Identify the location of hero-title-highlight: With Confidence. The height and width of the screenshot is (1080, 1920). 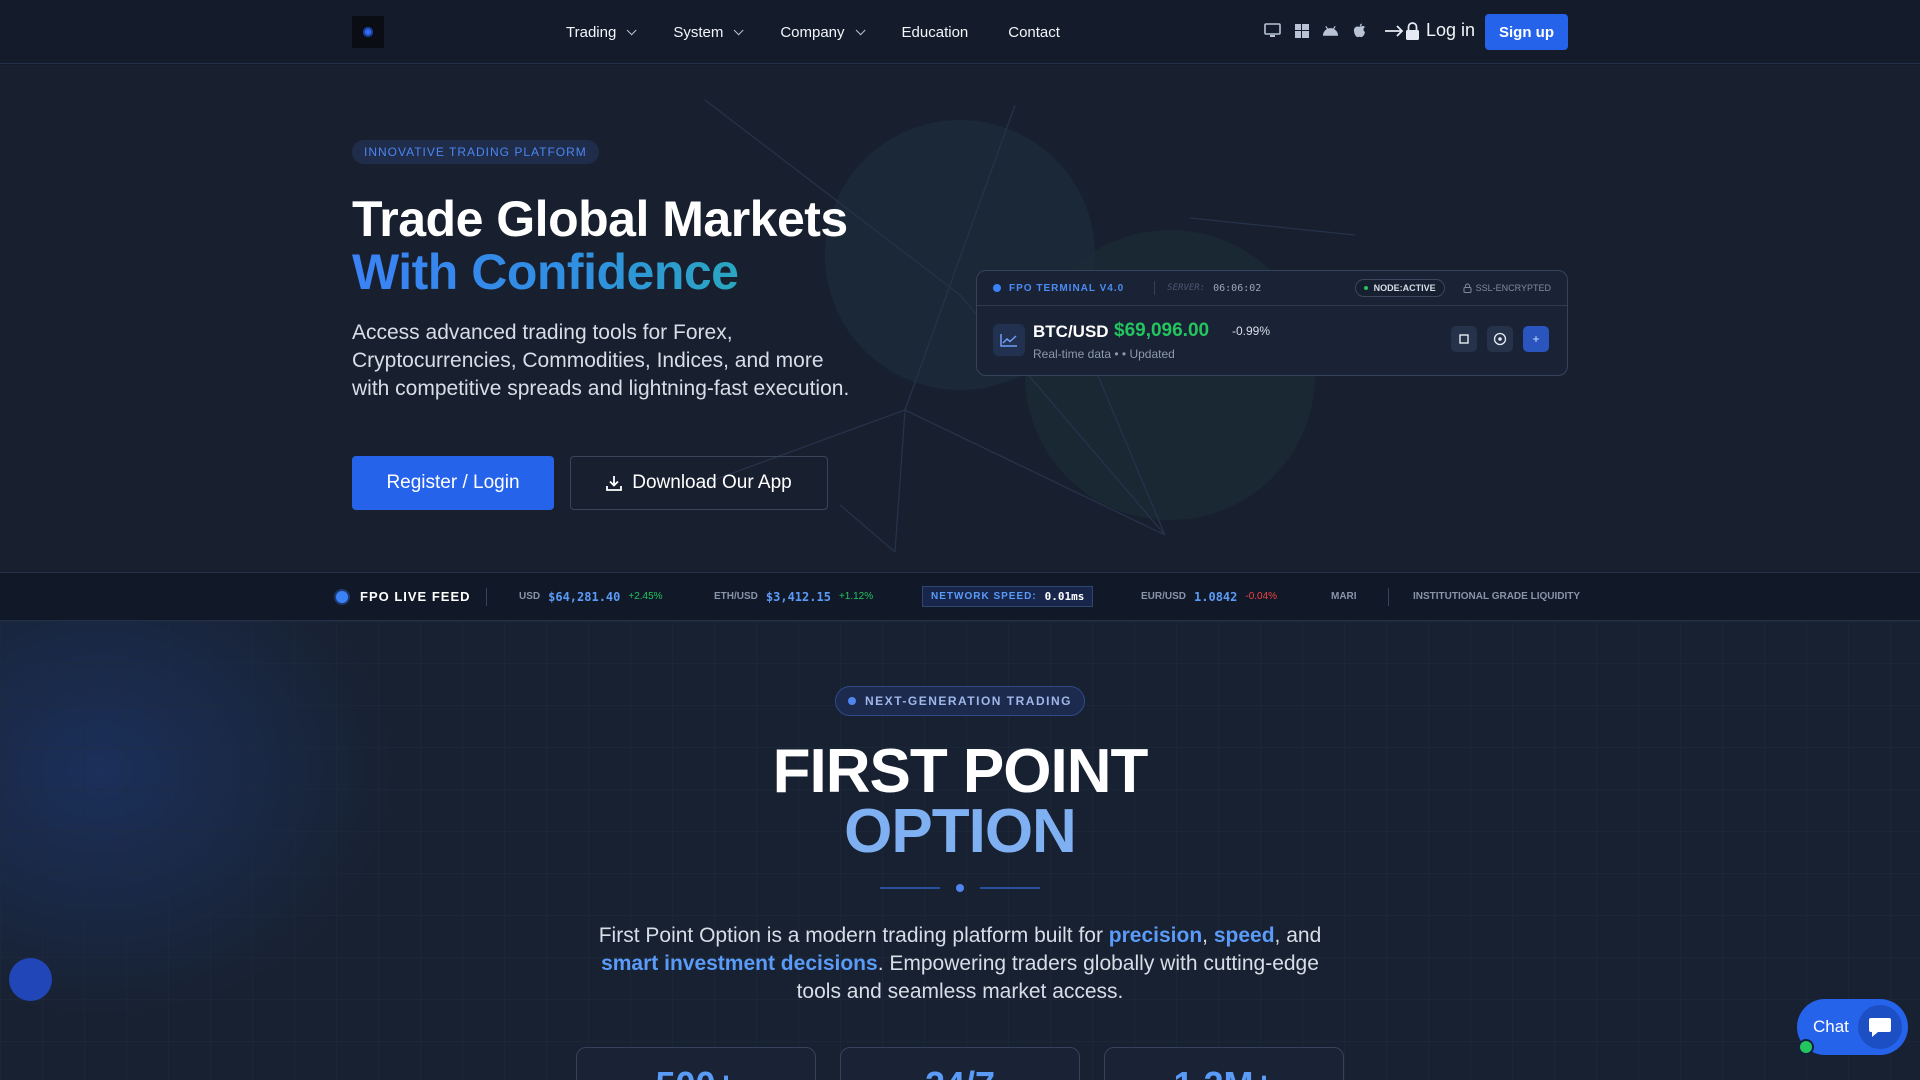
(545, 272).